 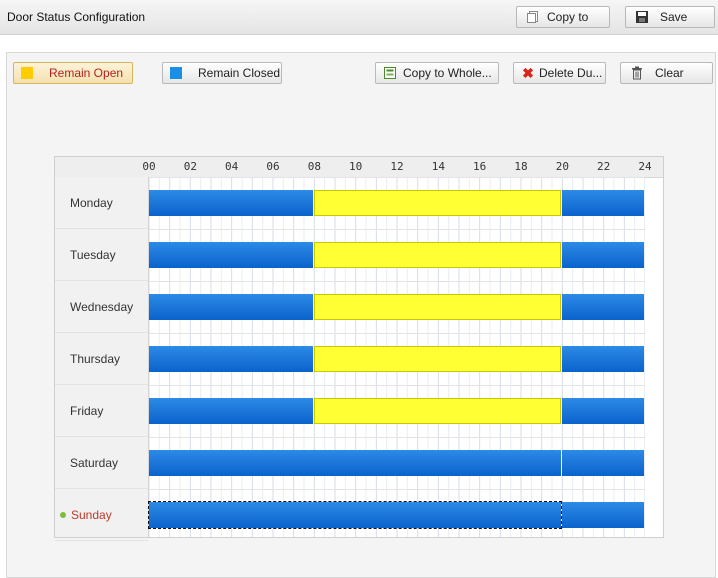 What do you see at coordinates (95, 358) in the screenshot?
I see `day-name: Thursday` at bounding box center [95, 358].